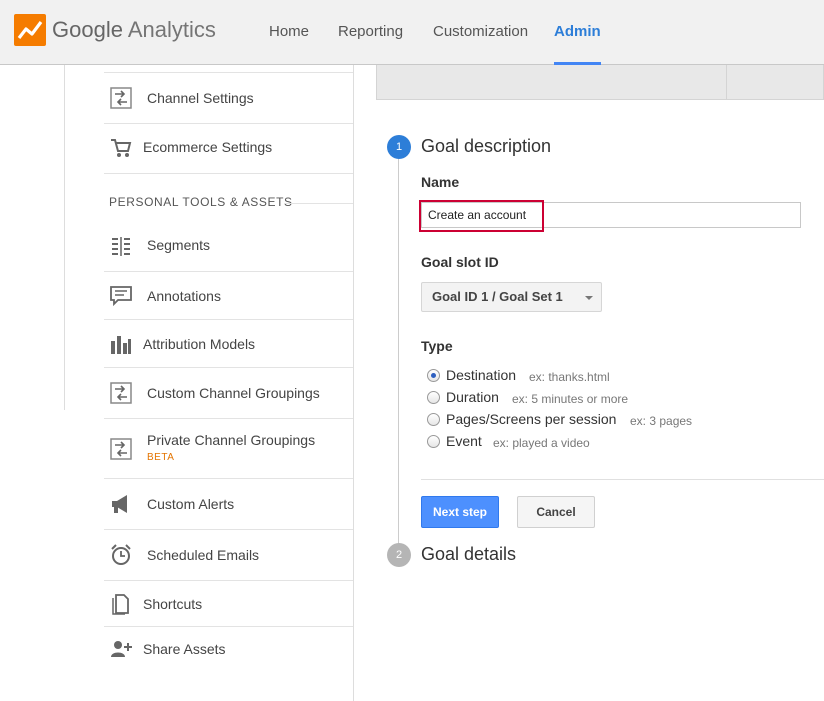 The height and width of the screenshot is (701, 824). Describe the element at coordinates (120, 604) in the screenshot. I see `document-icon` at that location.